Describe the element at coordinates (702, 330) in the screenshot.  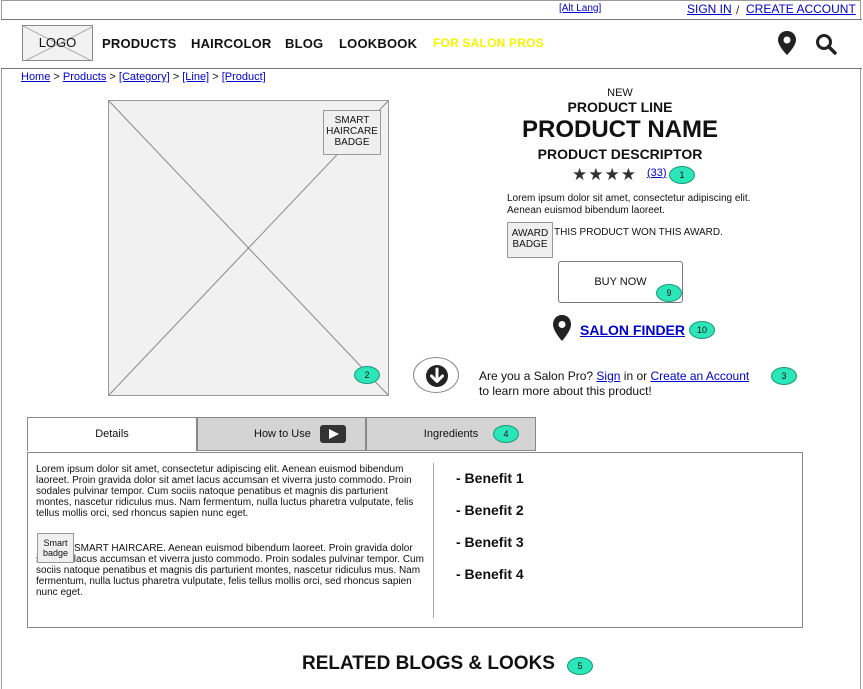
I see `annotation-marker: 10` at that location.